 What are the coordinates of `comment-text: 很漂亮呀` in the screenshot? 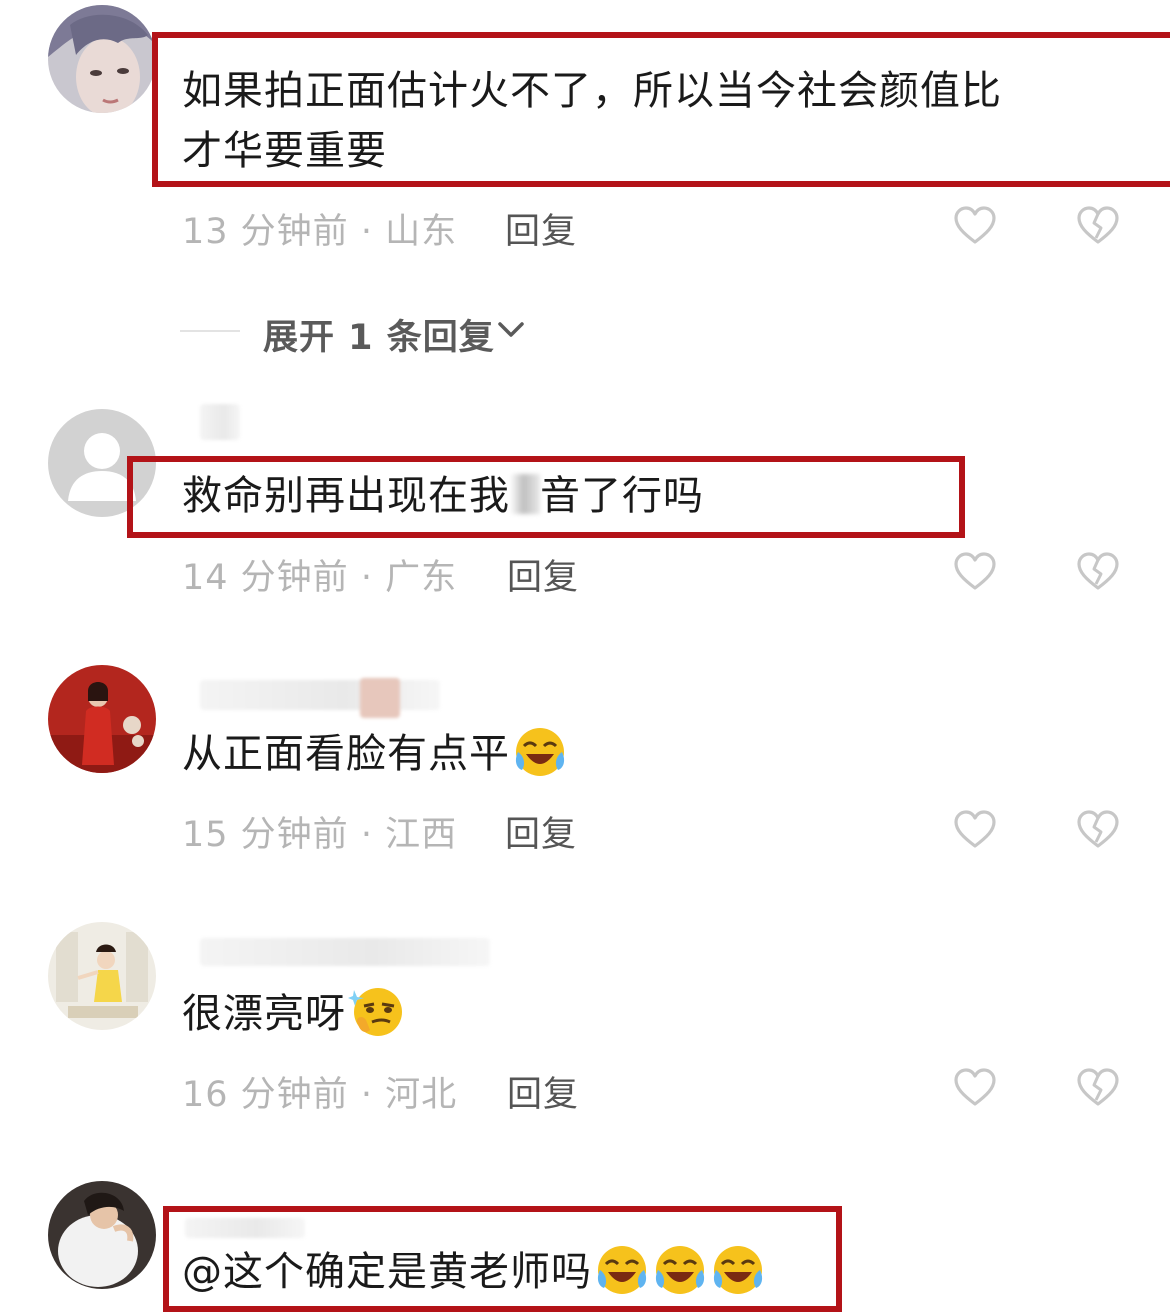 It's located at (293, 1014).